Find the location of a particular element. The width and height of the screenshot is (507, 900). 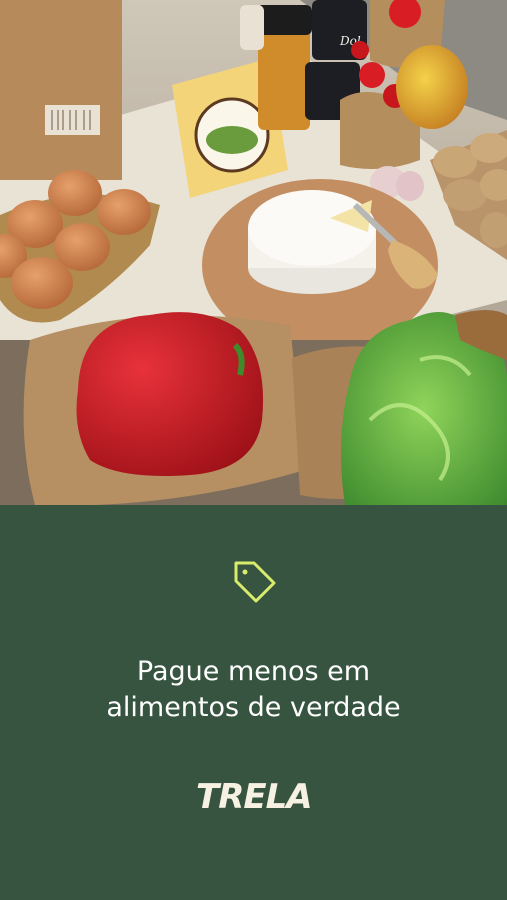

promo-headline: Pague menos em alimentos de verdade is located at coordinates (253, 690).